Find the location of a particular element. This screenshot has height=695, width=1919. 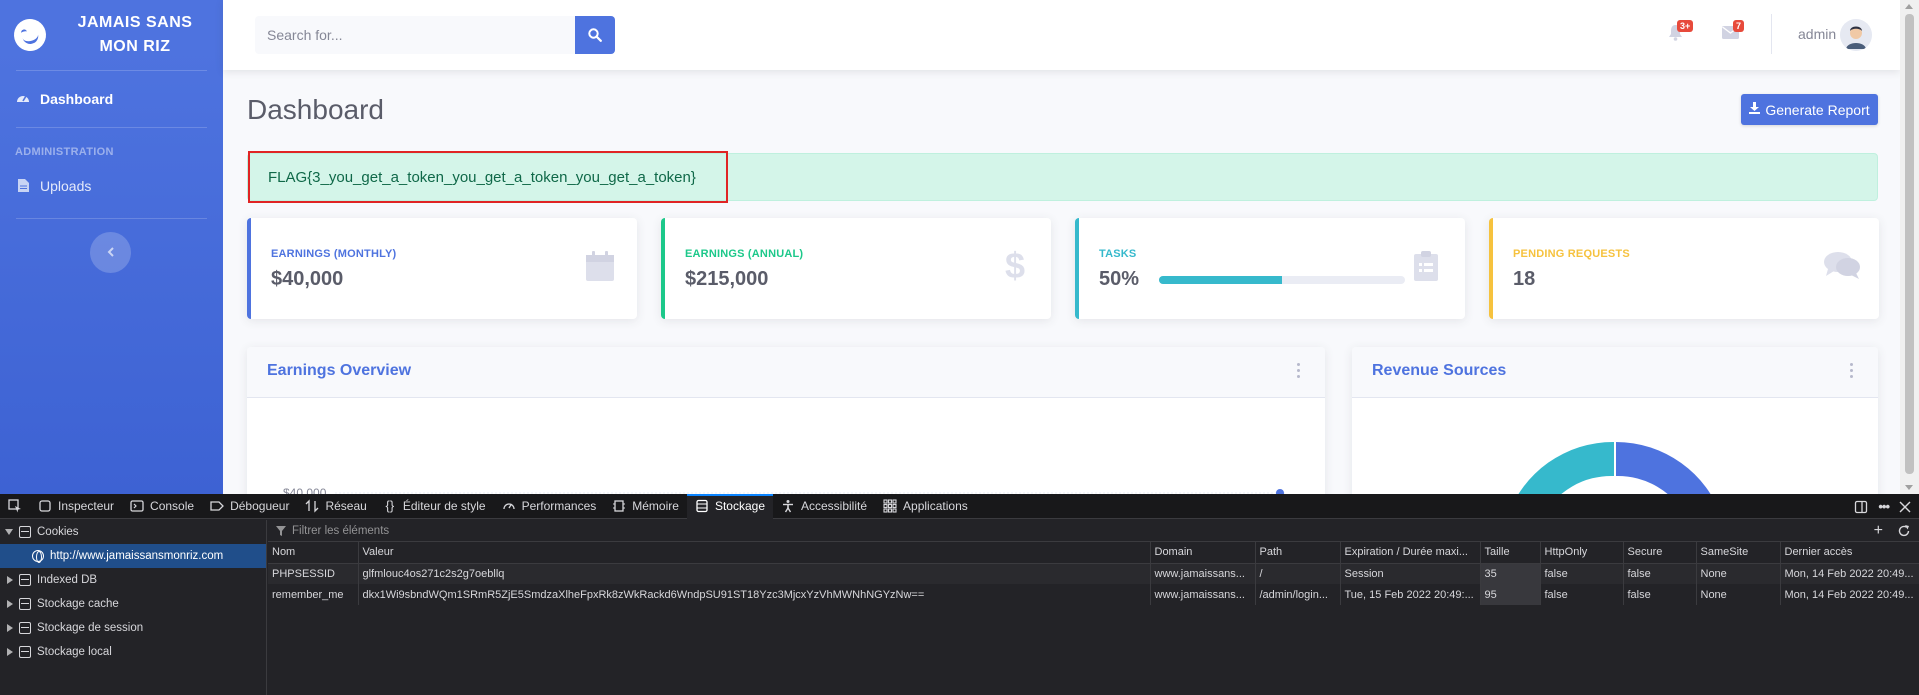

tab-reseau: Réseau is located at coordinates (335, 506).